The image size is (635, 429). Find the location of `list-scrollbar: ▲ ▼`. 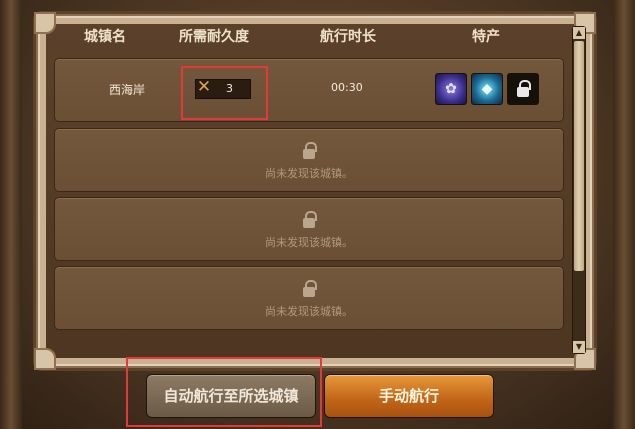

list-scrollbar: ▲ ▼ is located at coordinates (579, 190).